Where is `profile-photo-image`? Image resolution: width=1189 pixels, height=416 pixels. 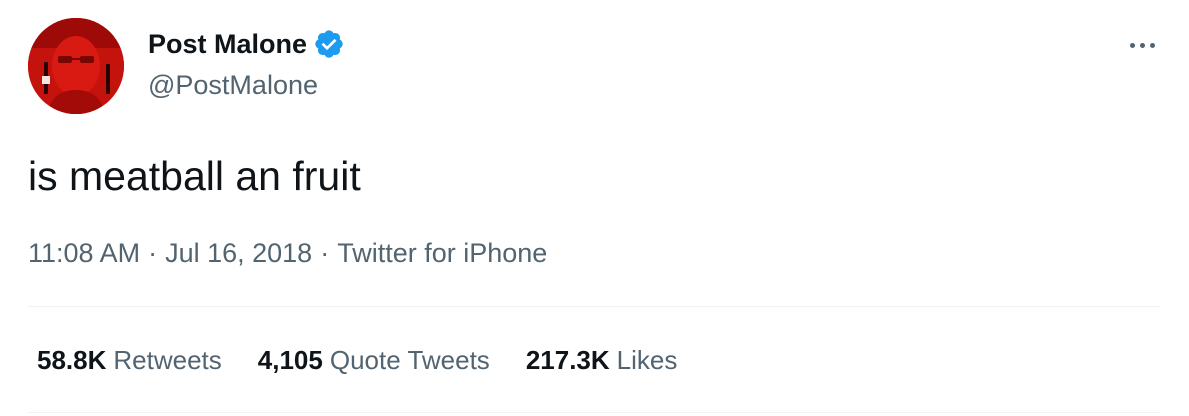 profile-photo-image is located at coordinates (76, 66).